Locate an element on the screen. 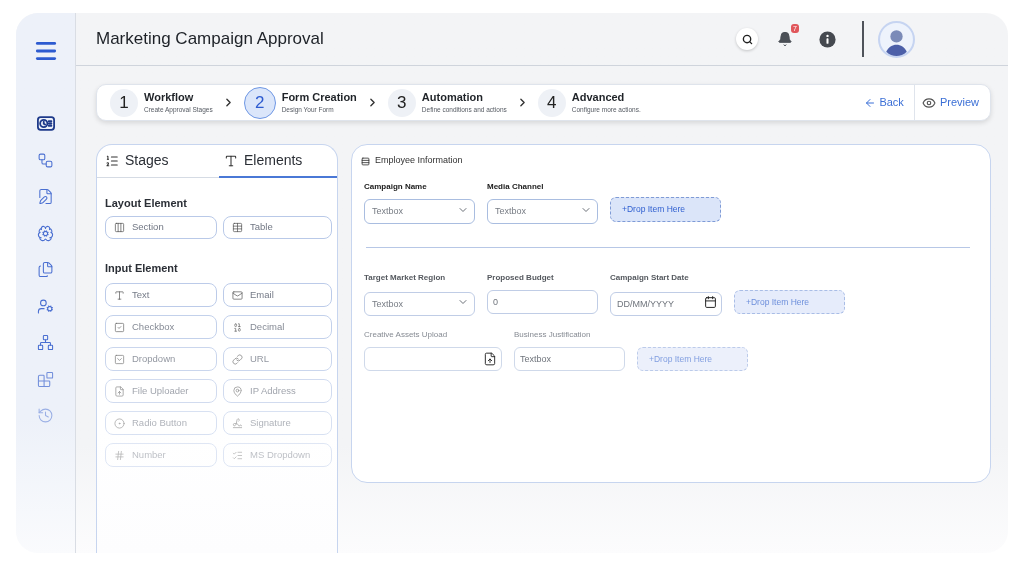 This screenshot has height=576, width=1024. file-pen-icon is located at coordinates (45, 196).